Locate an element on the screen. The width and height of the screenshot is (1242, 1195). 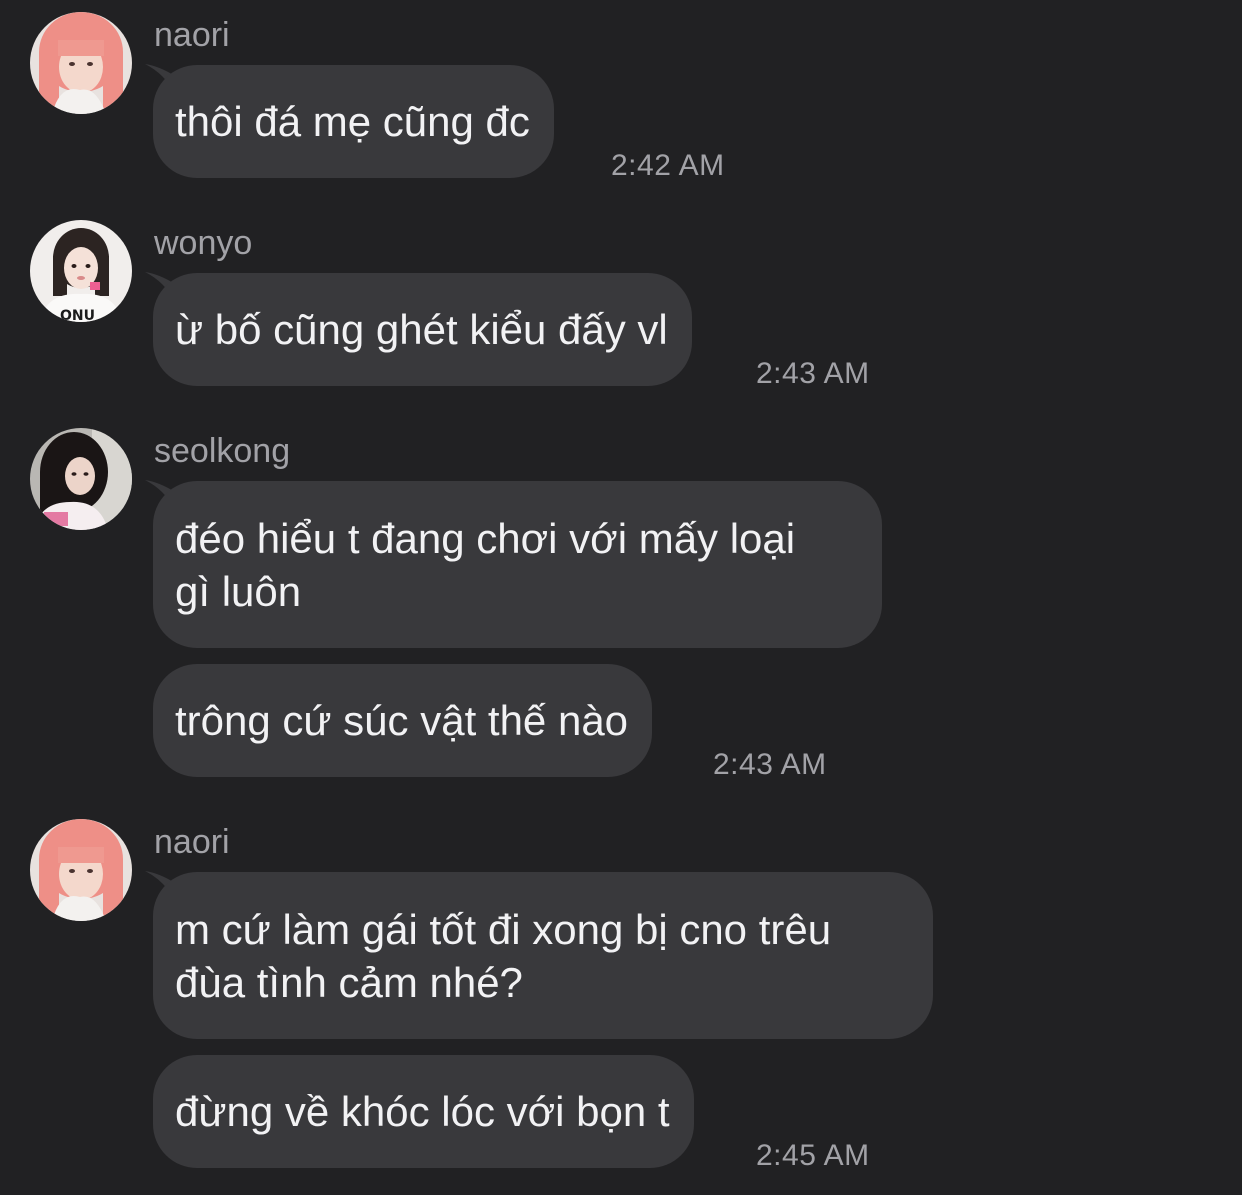
message-bubble: đừng về khóc lóc với bọn t is located at coordinates (423, 1111).